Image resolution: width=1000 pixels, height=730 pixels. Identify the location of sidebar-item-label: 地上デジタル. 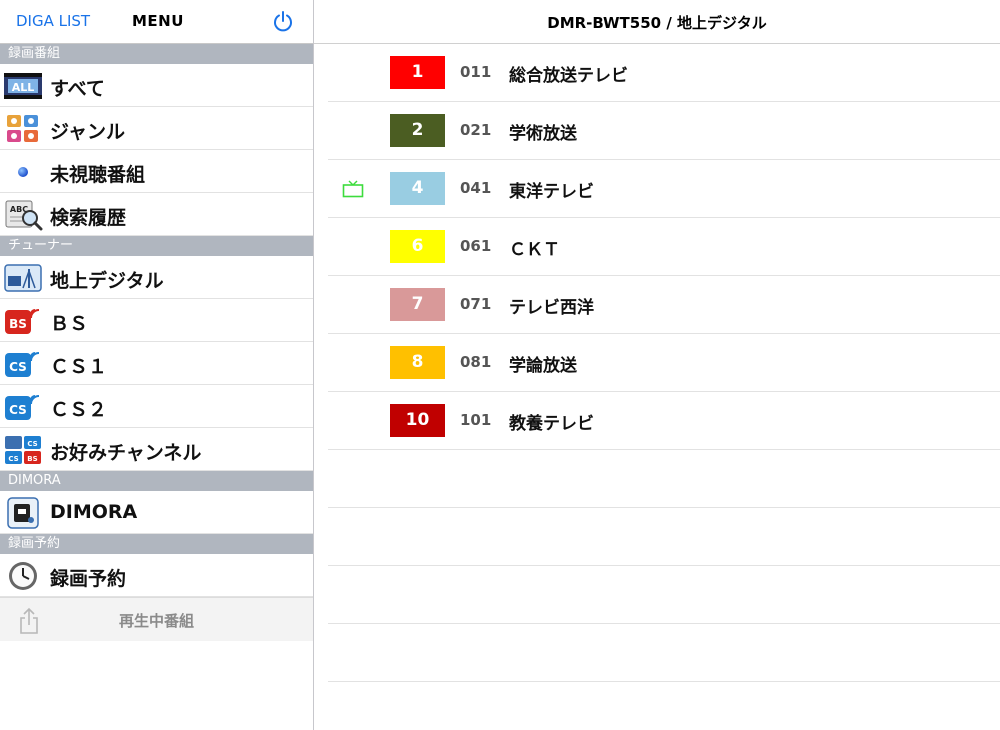
(107, 281).